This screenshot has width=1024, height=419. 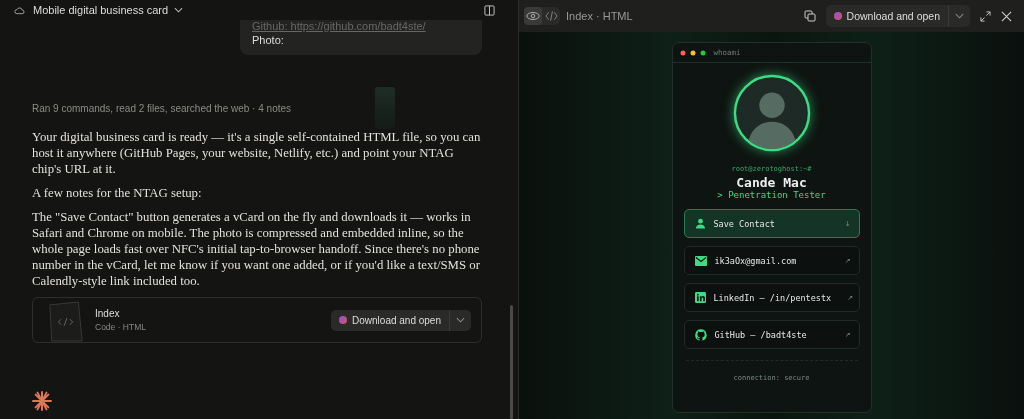 I want to click on code-file-icon, so click(x=66, y=321).